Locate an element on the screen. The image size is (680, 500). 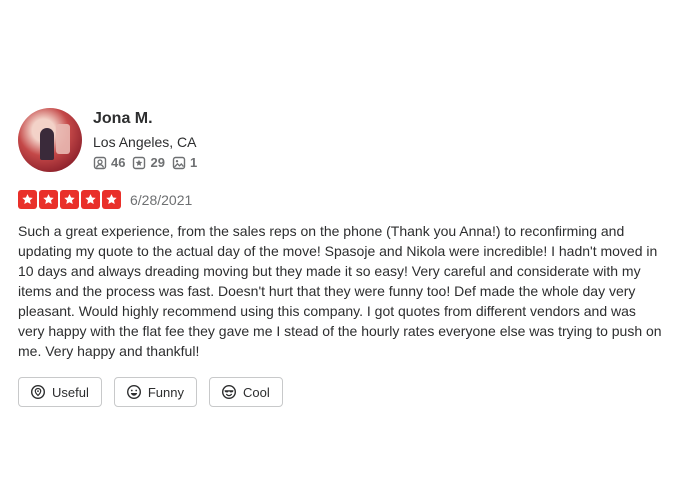
photos-count: 1 is located at coordinates (193, 162).